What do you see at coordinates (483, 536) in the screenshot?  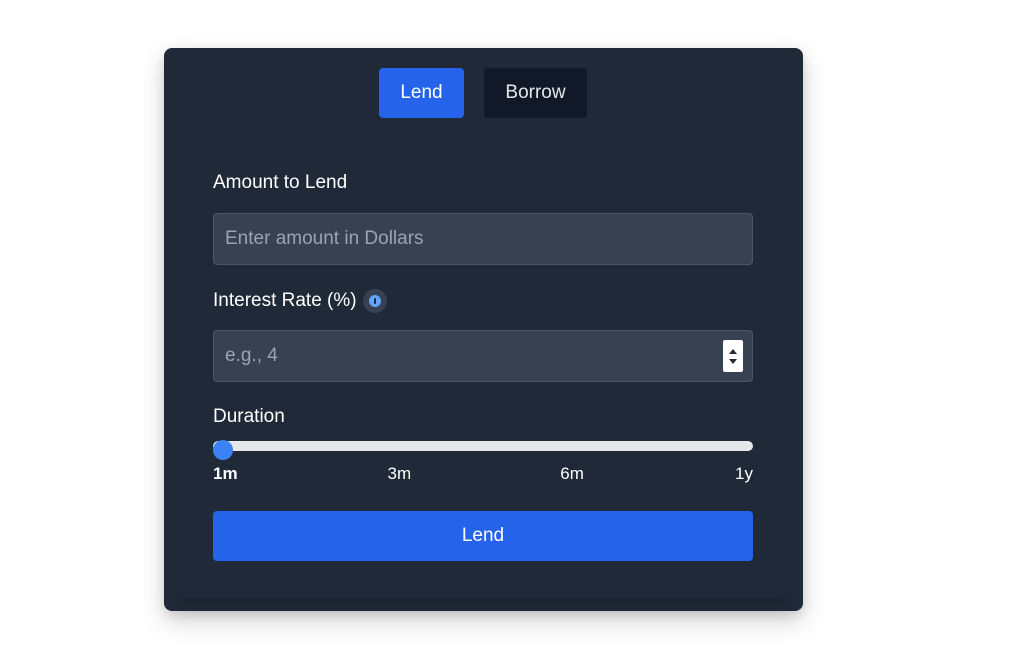 I see `lend-submit-button: Lend` at bounding box center [483, 536].